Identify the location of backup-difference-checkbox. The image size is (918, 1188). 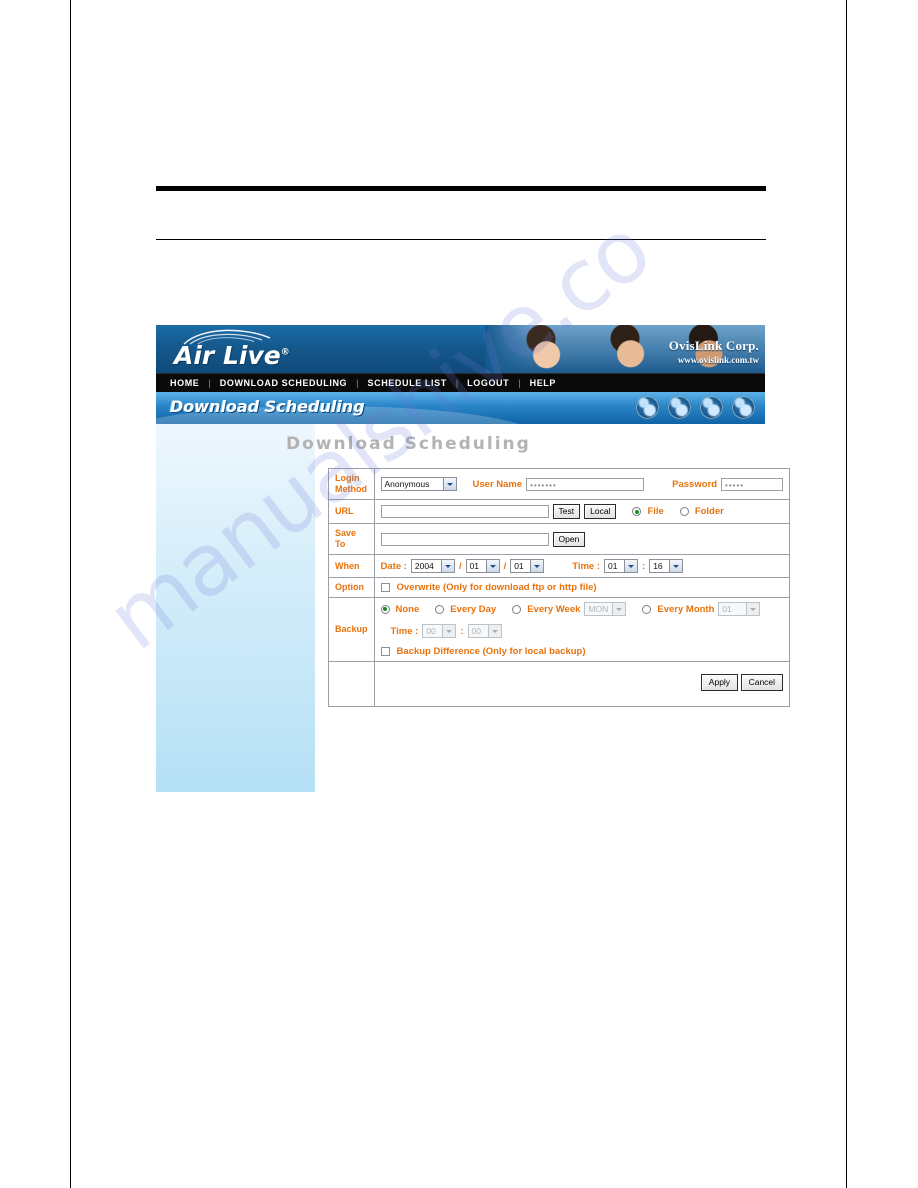
(385, 651).